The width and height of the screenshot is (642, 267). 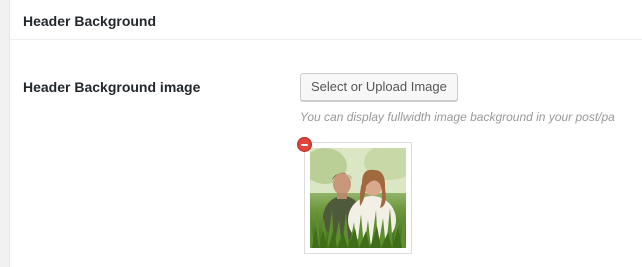 I want to click on image-thumbnail, so click(x=358, y=198).